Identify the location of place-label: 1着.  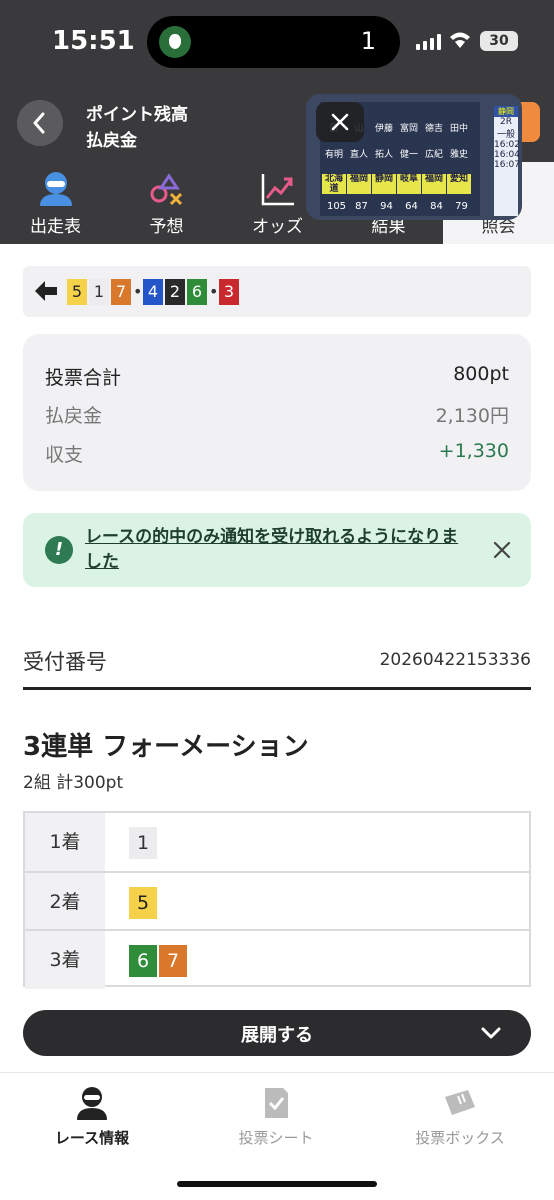
(65, 842).